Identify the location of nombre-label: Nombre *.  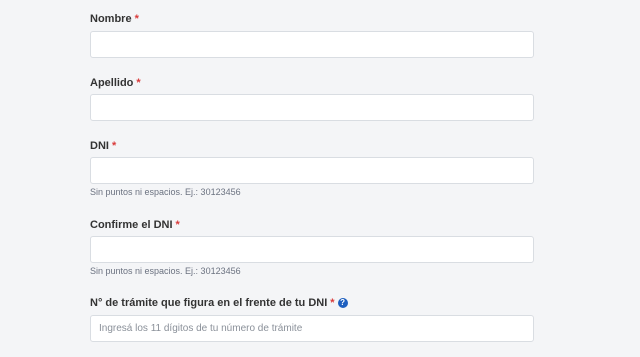
(114, 19).